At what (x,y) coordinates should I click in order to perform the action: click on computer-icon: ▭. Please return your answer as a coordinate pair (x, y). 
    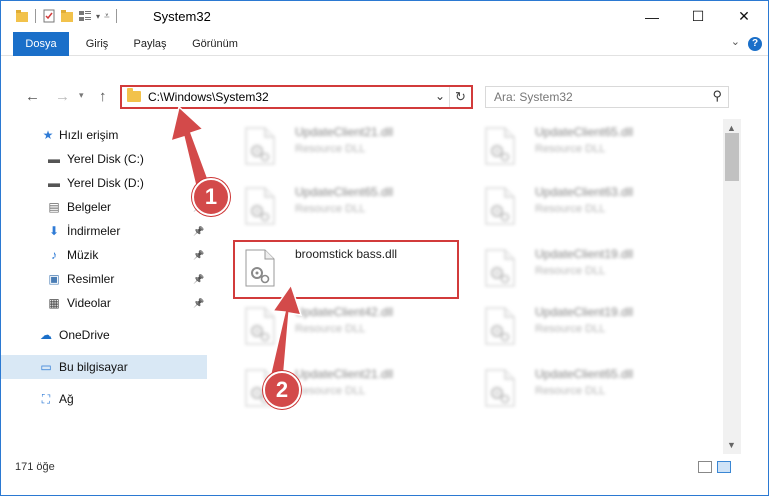
    Looking at the image, I should click on (46, 367).